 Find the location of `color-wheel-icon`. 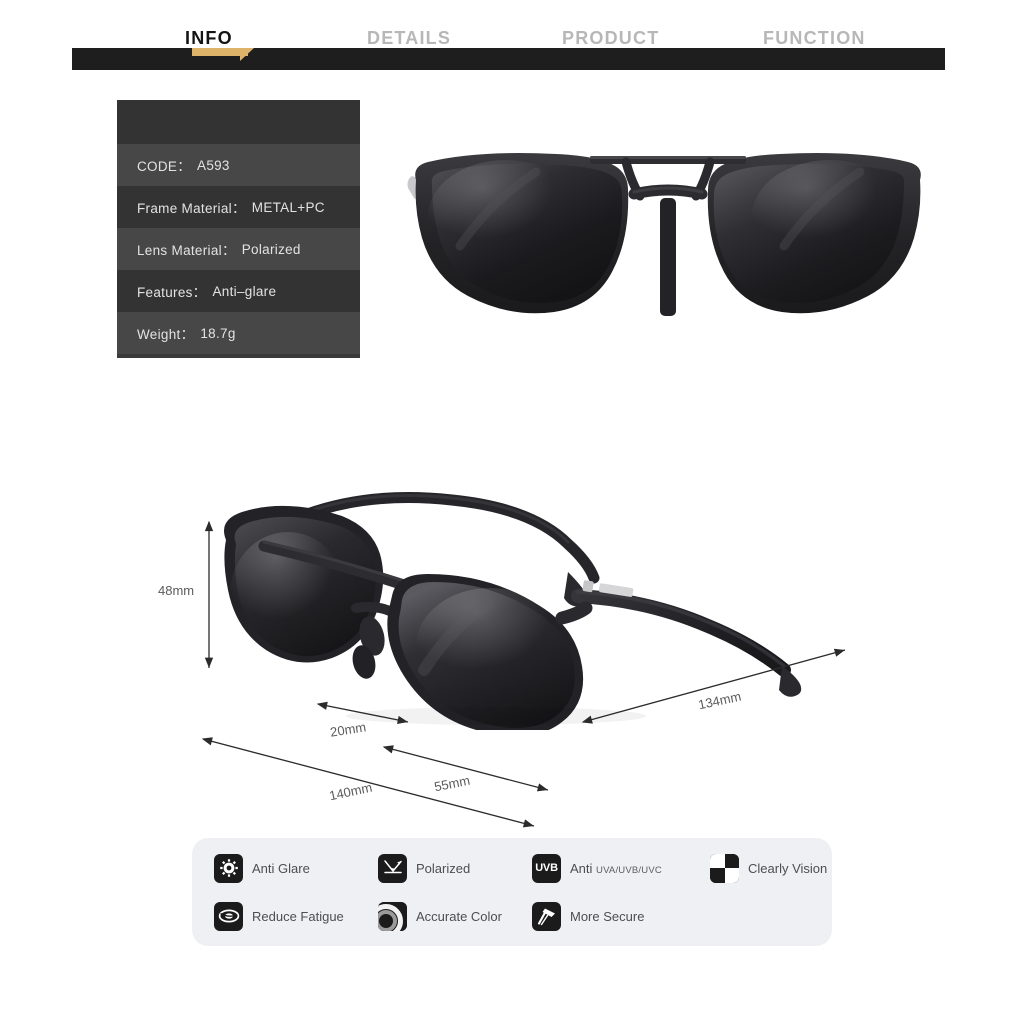

color-wheel-icon is located at coordinates (392, 916).